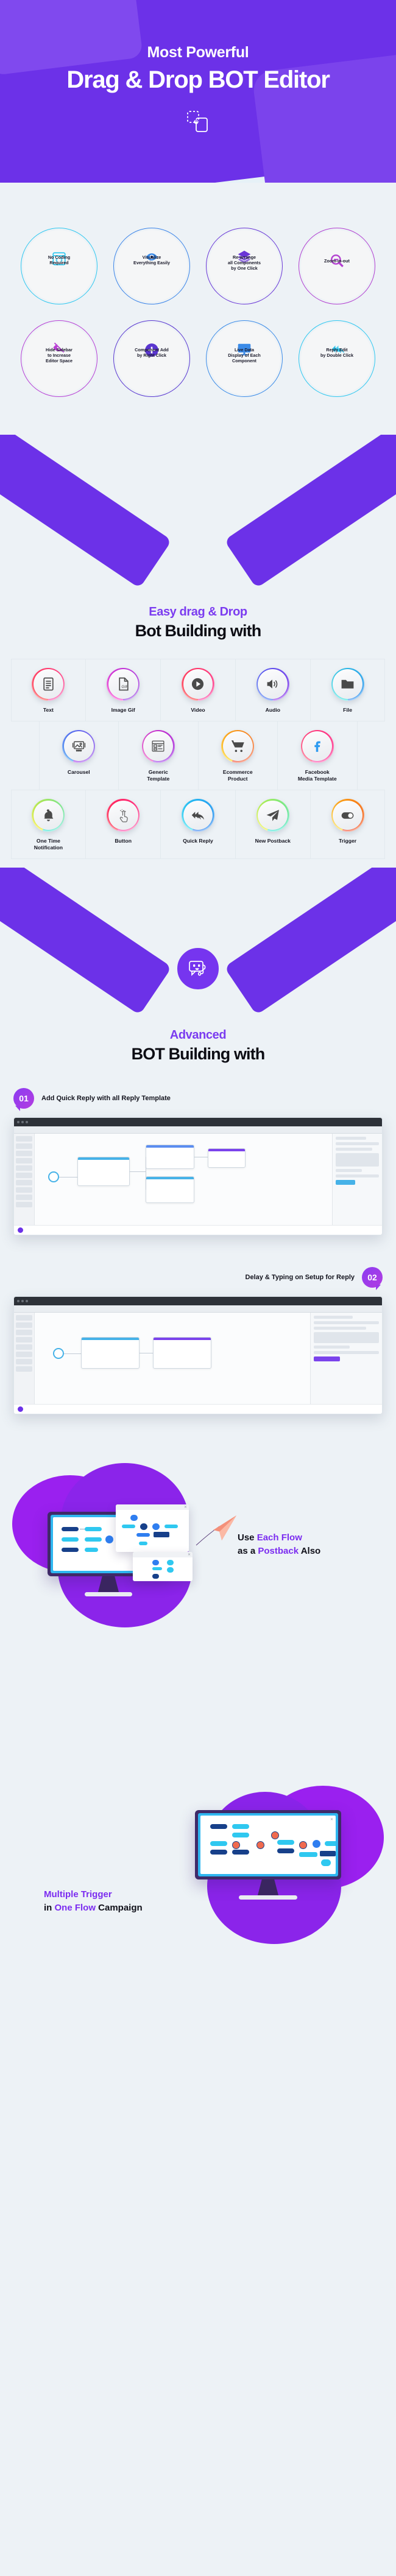 The image size is (396, 2576). Describe the element at coordinates (273, 825) in the screenshot. I see `component-new-postback: New Postback` at that location.